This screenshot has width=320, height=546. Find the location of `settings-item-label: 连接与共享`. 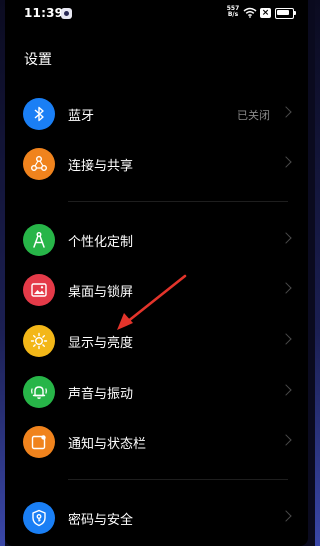

settings-item-label: 连接与共享 is located at coordinates (101, 166).